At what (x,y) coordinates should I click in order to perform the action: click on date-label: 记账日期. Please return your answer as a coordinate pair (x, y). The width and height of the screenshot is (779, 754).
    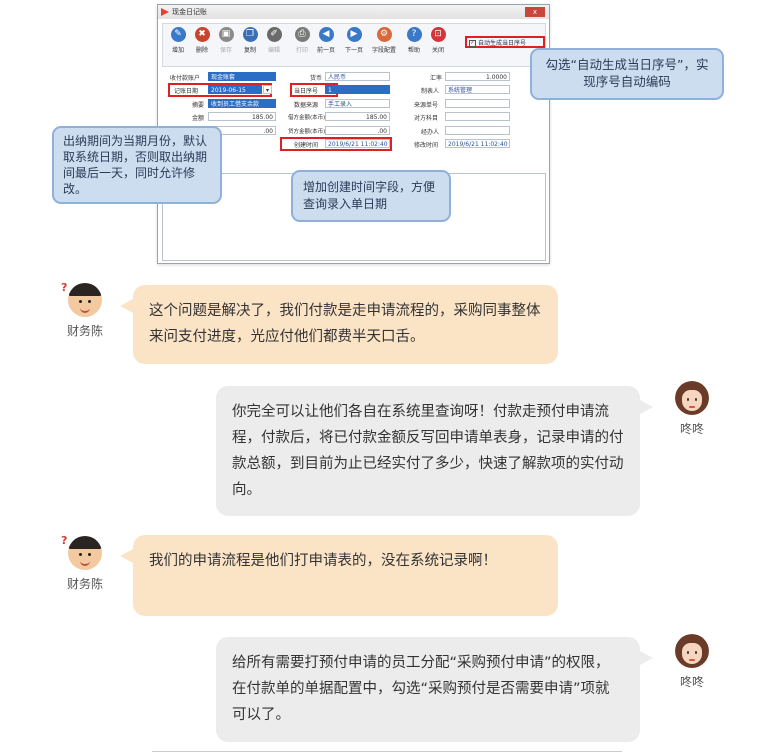
    Looking at the image, I should click on (186, 91).